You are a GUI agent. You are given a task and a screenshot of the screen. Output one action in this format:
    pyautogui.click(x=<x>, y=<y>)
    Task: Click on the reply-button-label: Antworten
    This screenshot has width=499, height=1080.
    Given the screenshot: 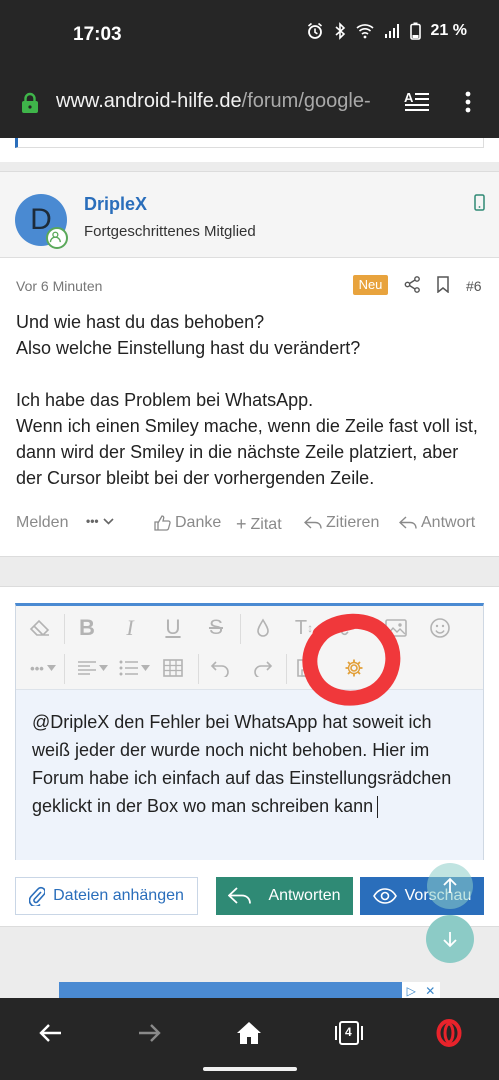 What is the action you would take?
    pyautogui.click(x=304, y=895)
    